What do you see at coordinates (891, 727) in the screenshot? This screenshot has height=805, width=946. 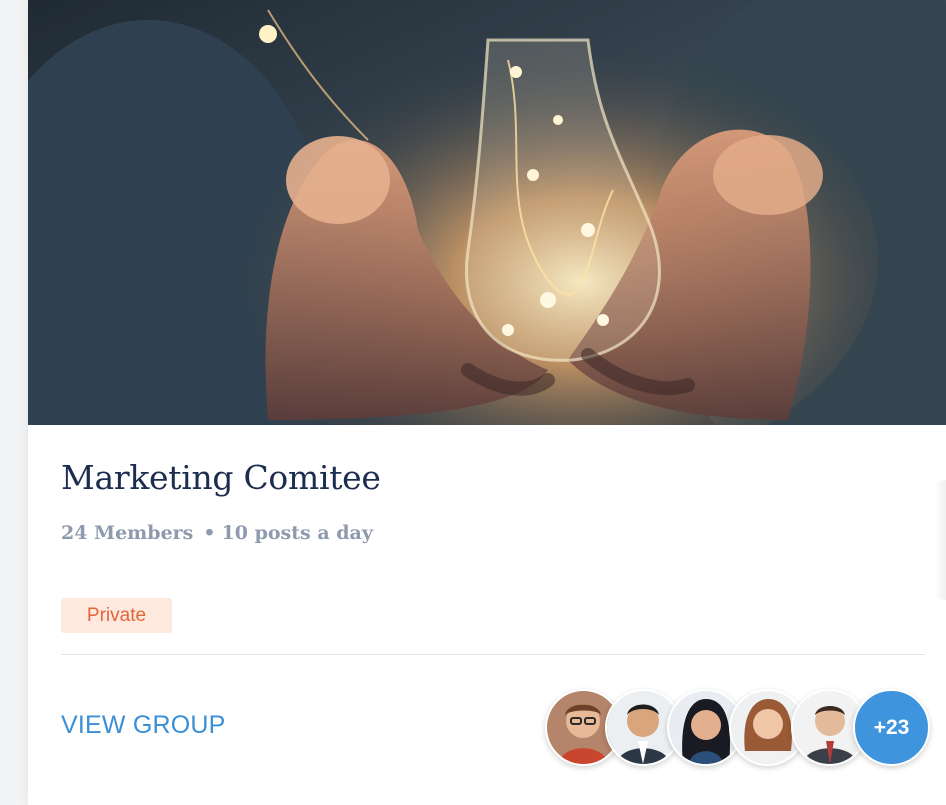 I see `more-members-count: +23` at bounding box center [891, 727].